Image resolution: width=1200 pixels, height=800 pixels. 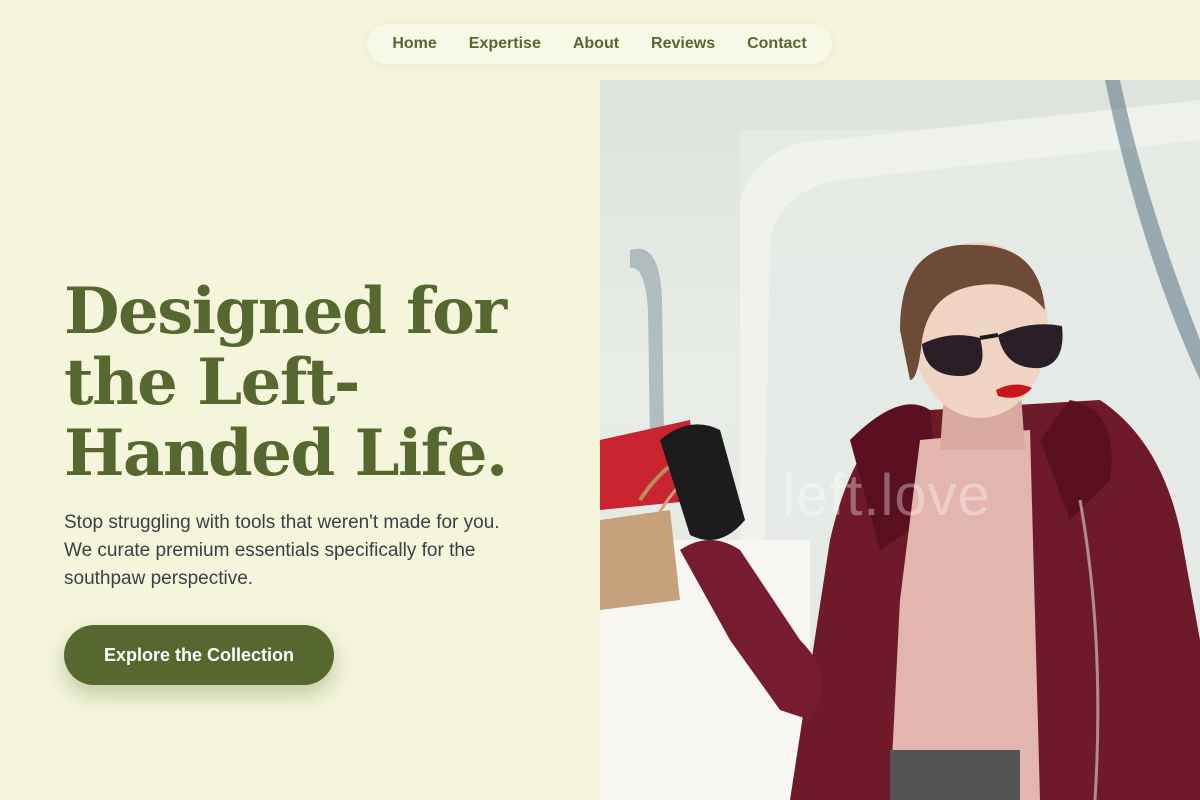 What do you see at coordinates (286, 382) in the screenshot?
I see `hero-headline: Designed for the Left- Handed Life.` at bounding box center [286, 382].